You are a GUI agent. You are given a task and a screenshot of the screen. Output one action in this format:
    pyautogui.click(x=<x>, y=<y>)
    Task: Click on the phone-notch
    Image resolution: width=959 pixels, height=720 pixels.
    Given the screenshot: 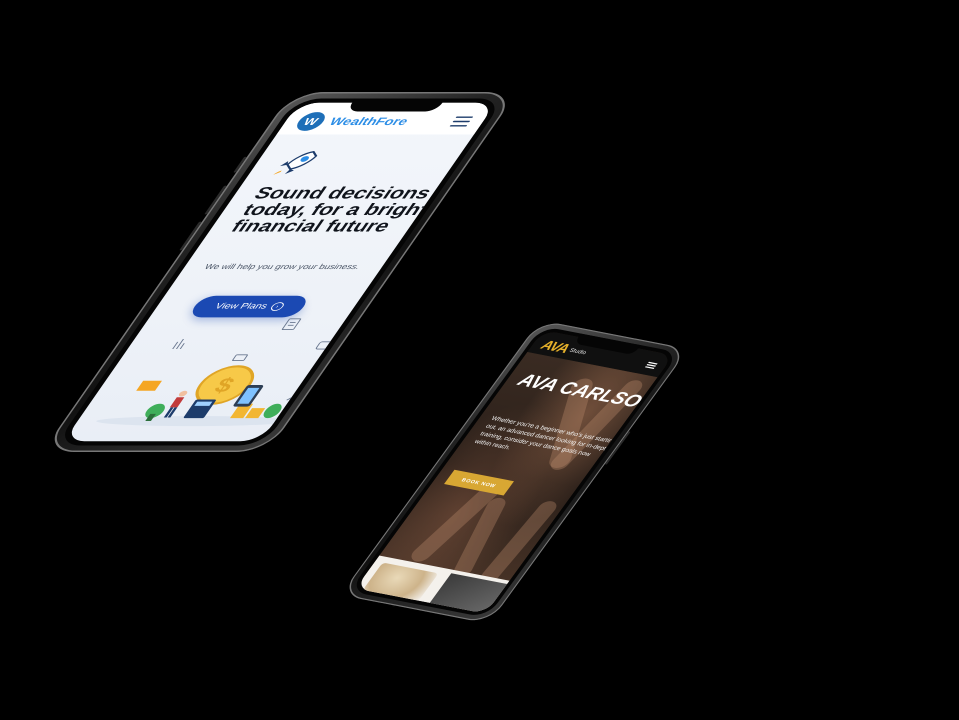 What is the action you would take?
    pyautogui.click(x=396, y=105)
    